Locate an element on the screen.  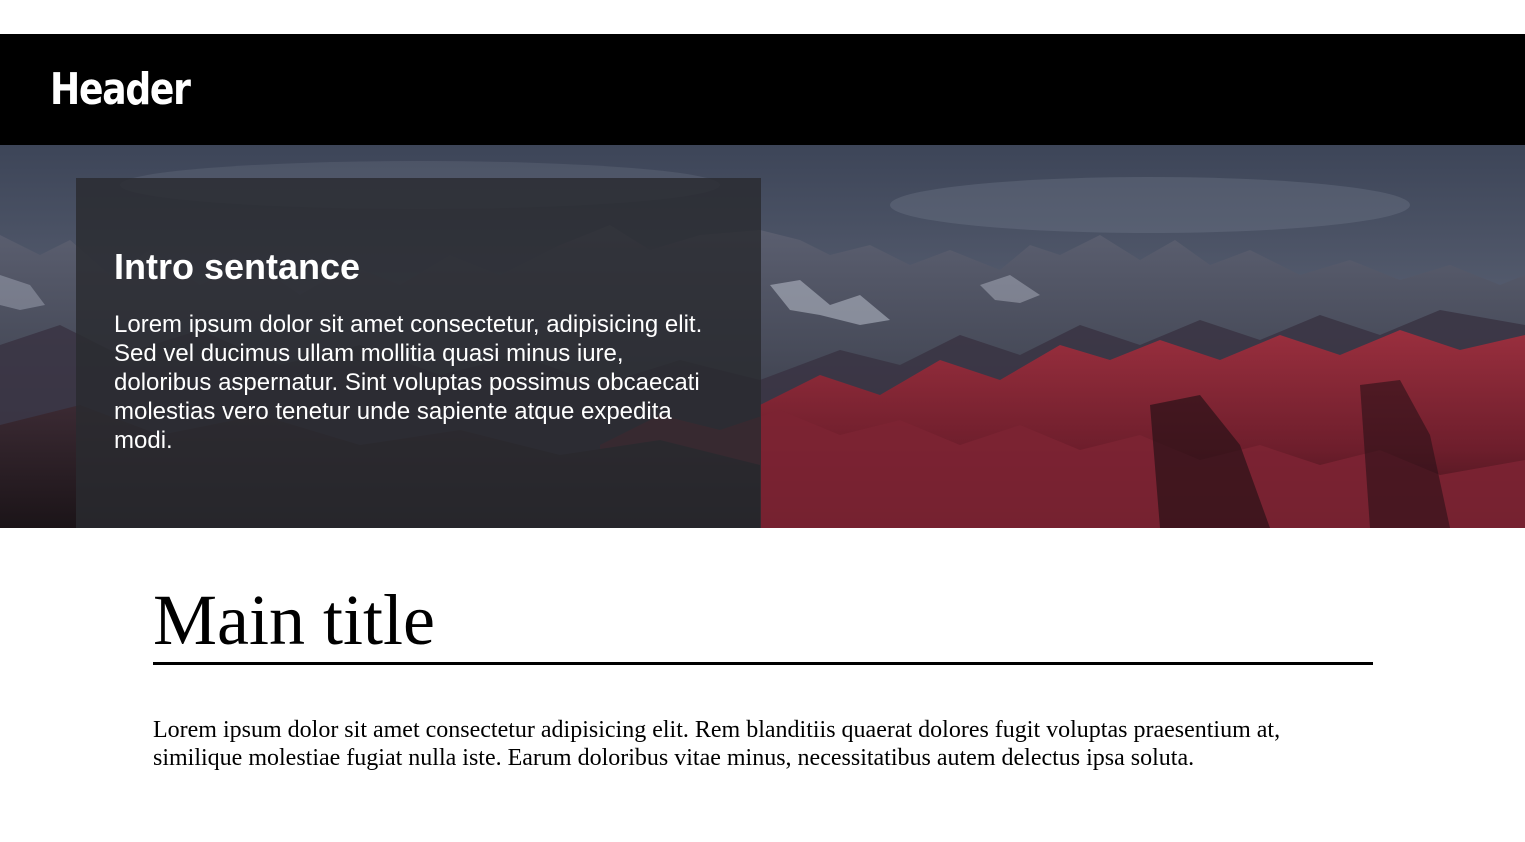
header-title: Header is located at coordinates (120, 89).